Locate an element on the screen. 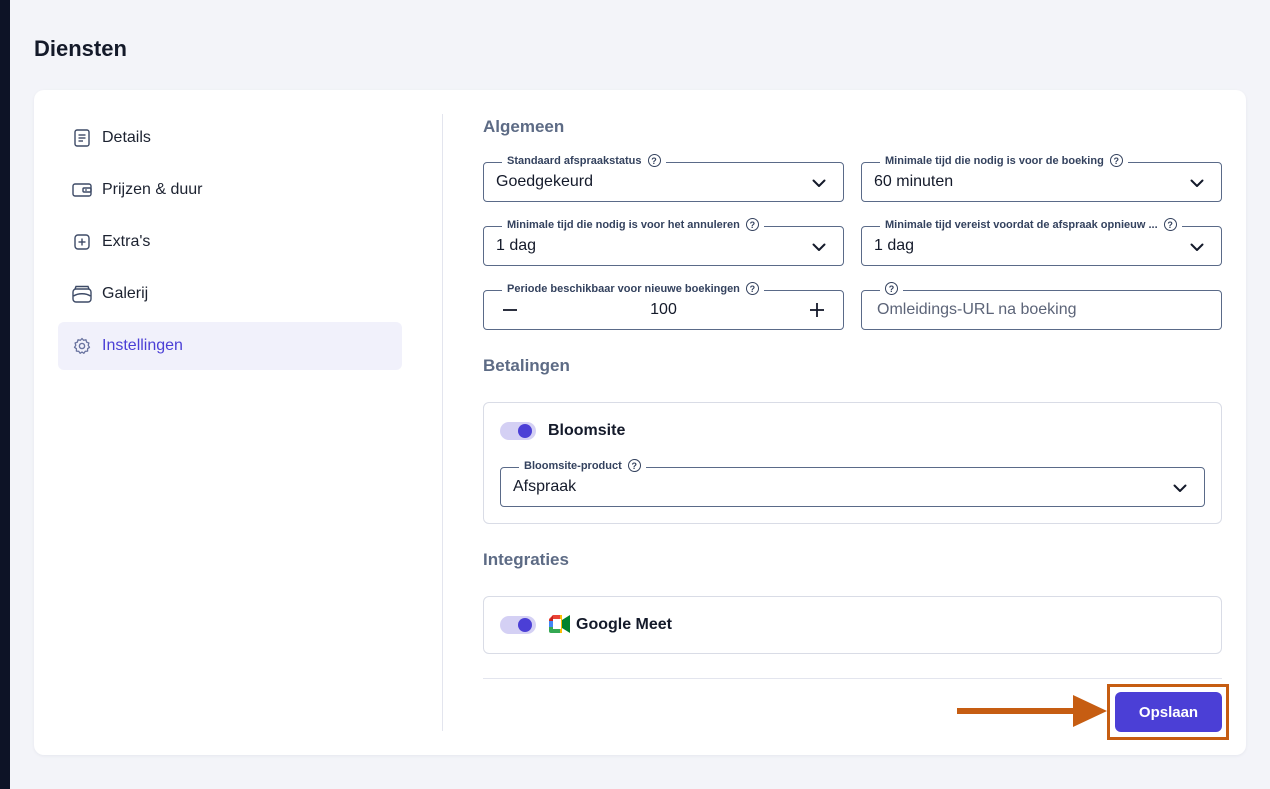 This screenshot has height=789, width=1270. field-value: Goedgekeurd is located at coordinates (544, 181).